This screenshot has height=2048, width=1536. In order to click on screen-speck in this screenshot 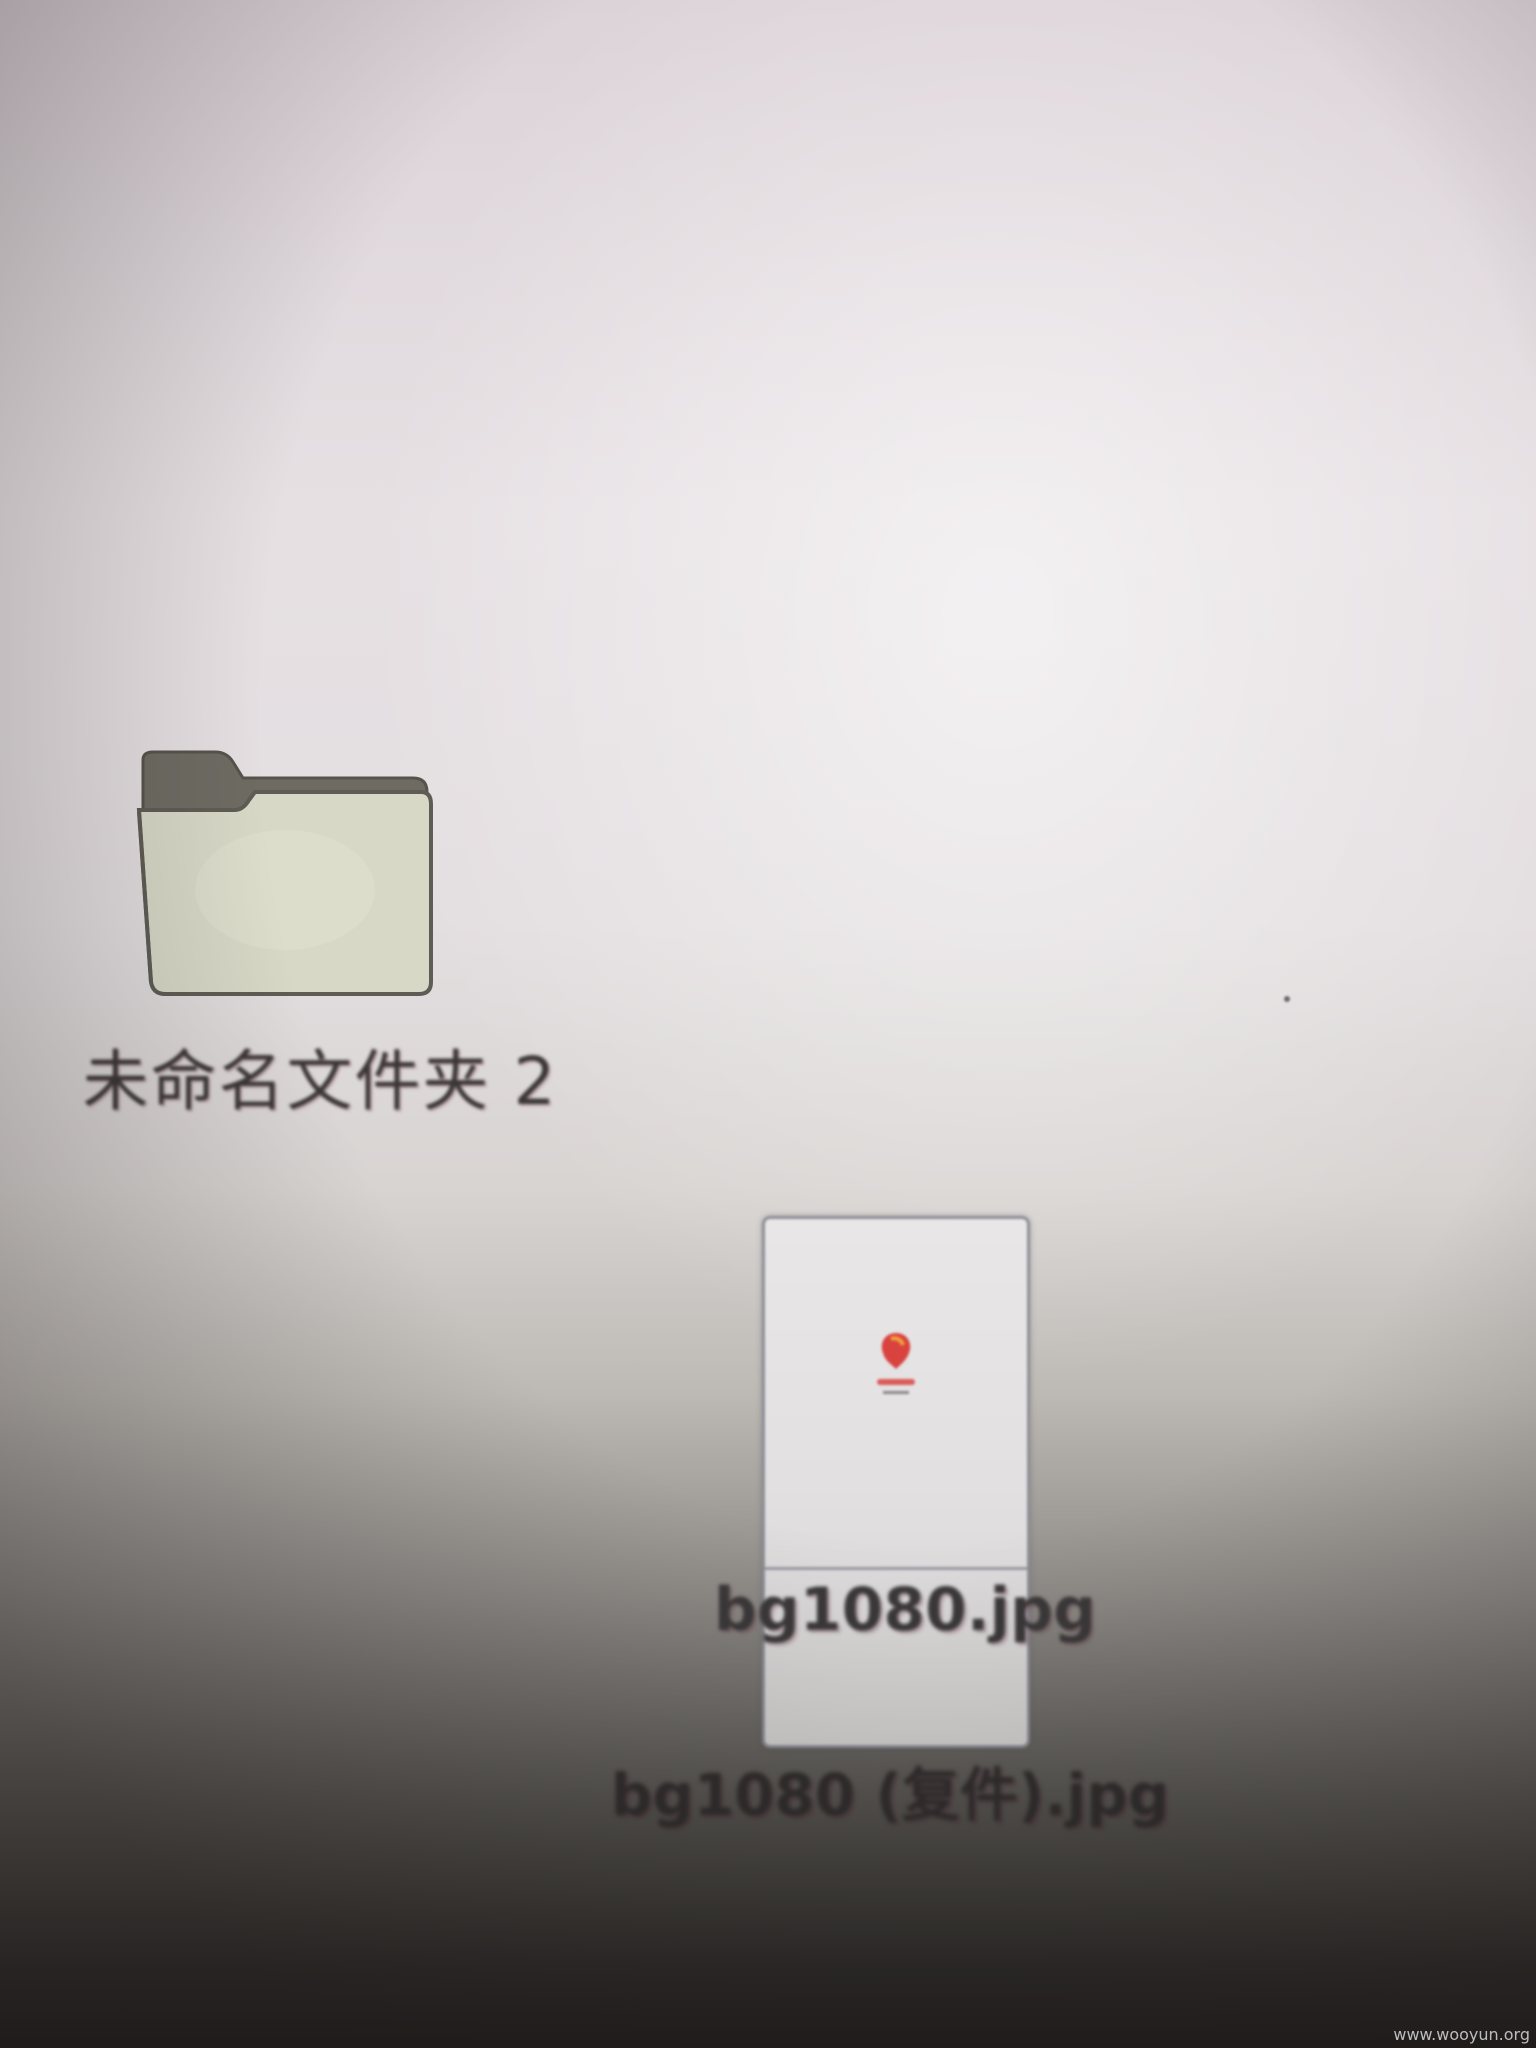, I will do `click(1287, 999)`.